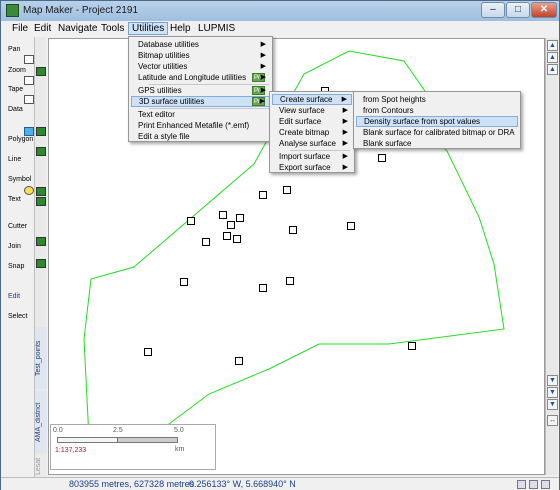 This screenshot has width=560, height=490. What do you see at coordinates (14, 246) in the screenshot?
I see `tool-join: Join` at bounding box center [14, 246].